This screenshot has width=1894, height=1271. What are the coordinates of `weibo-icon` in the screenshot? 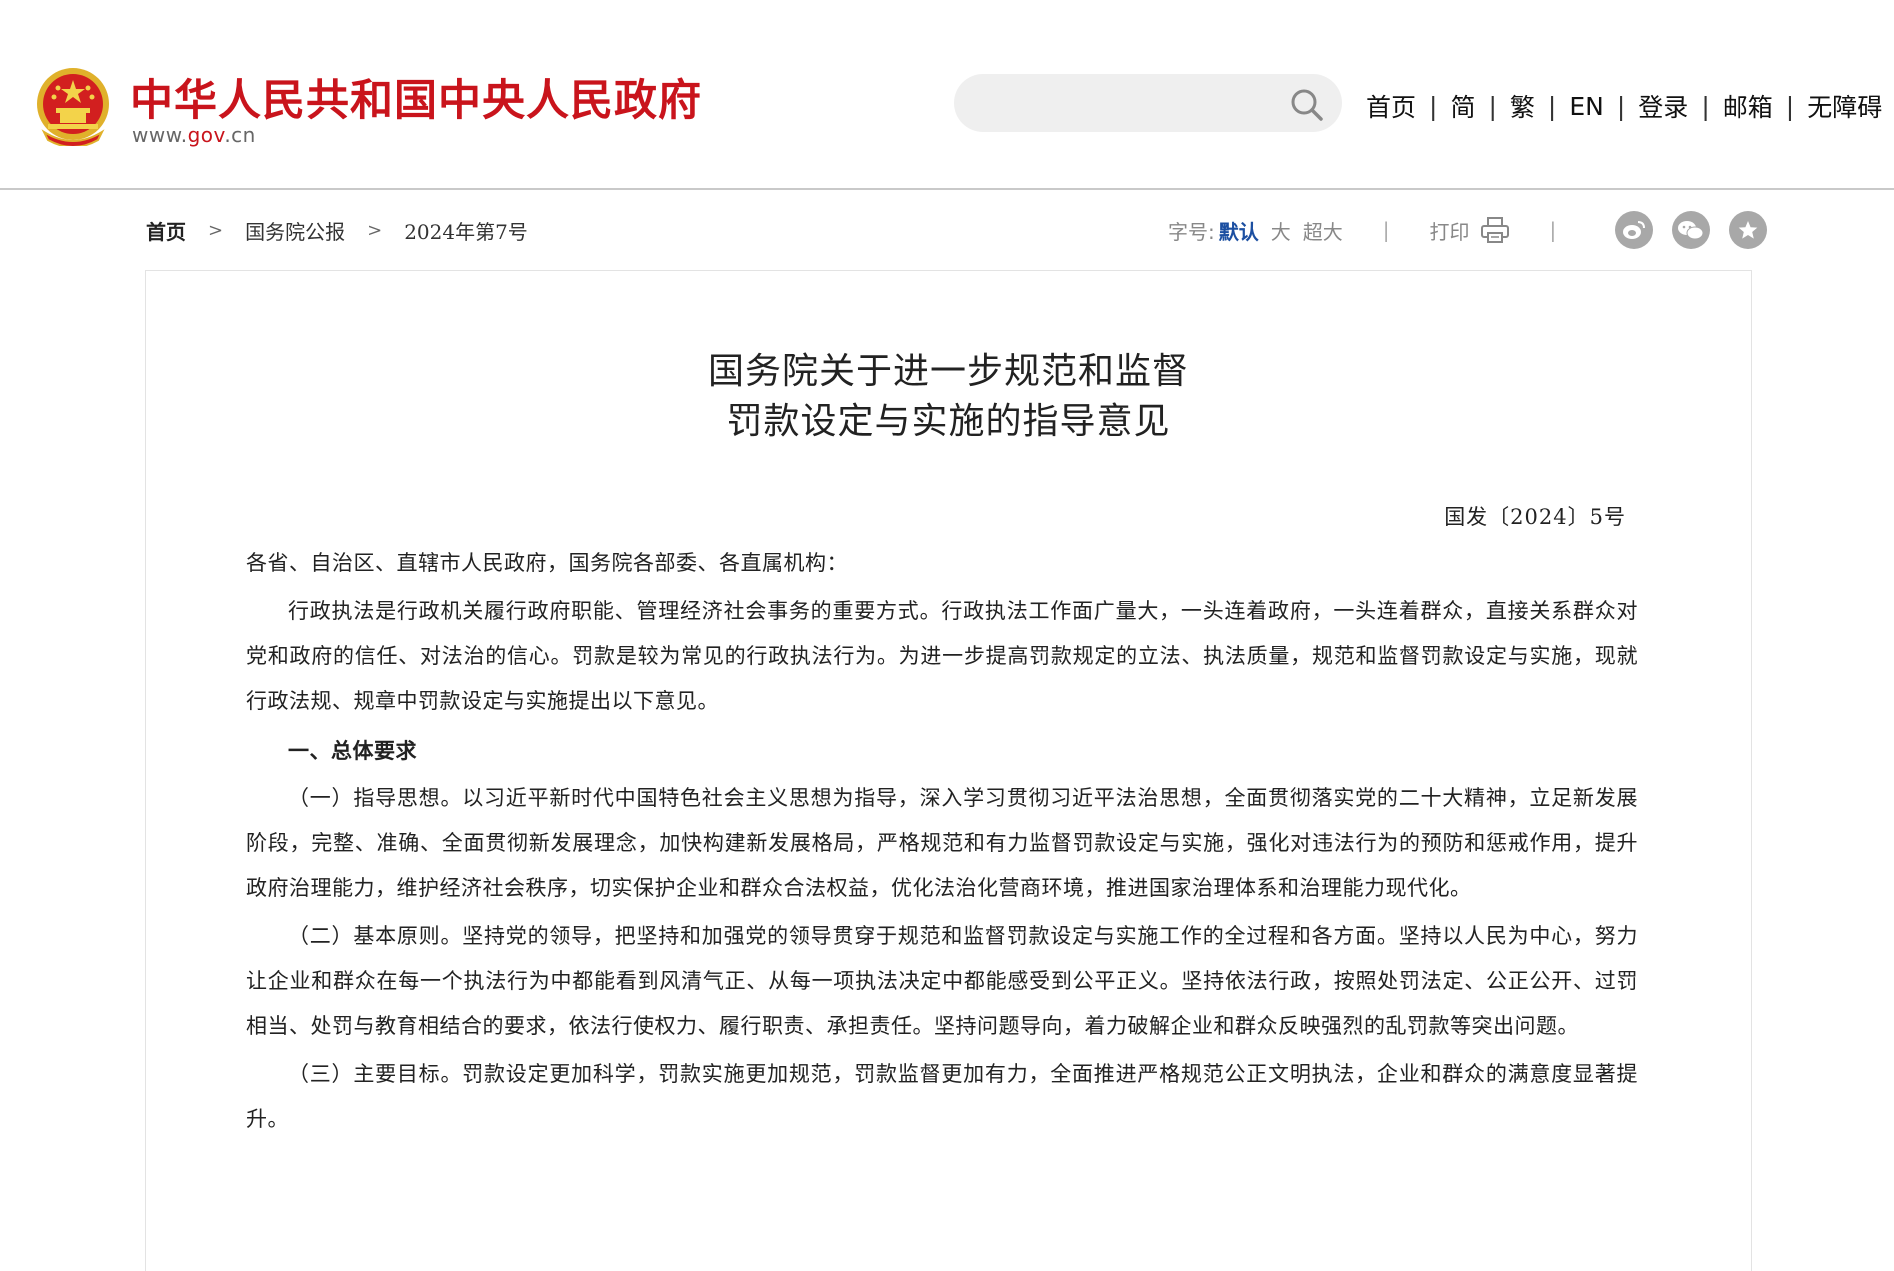 It's located at (1634, 230).